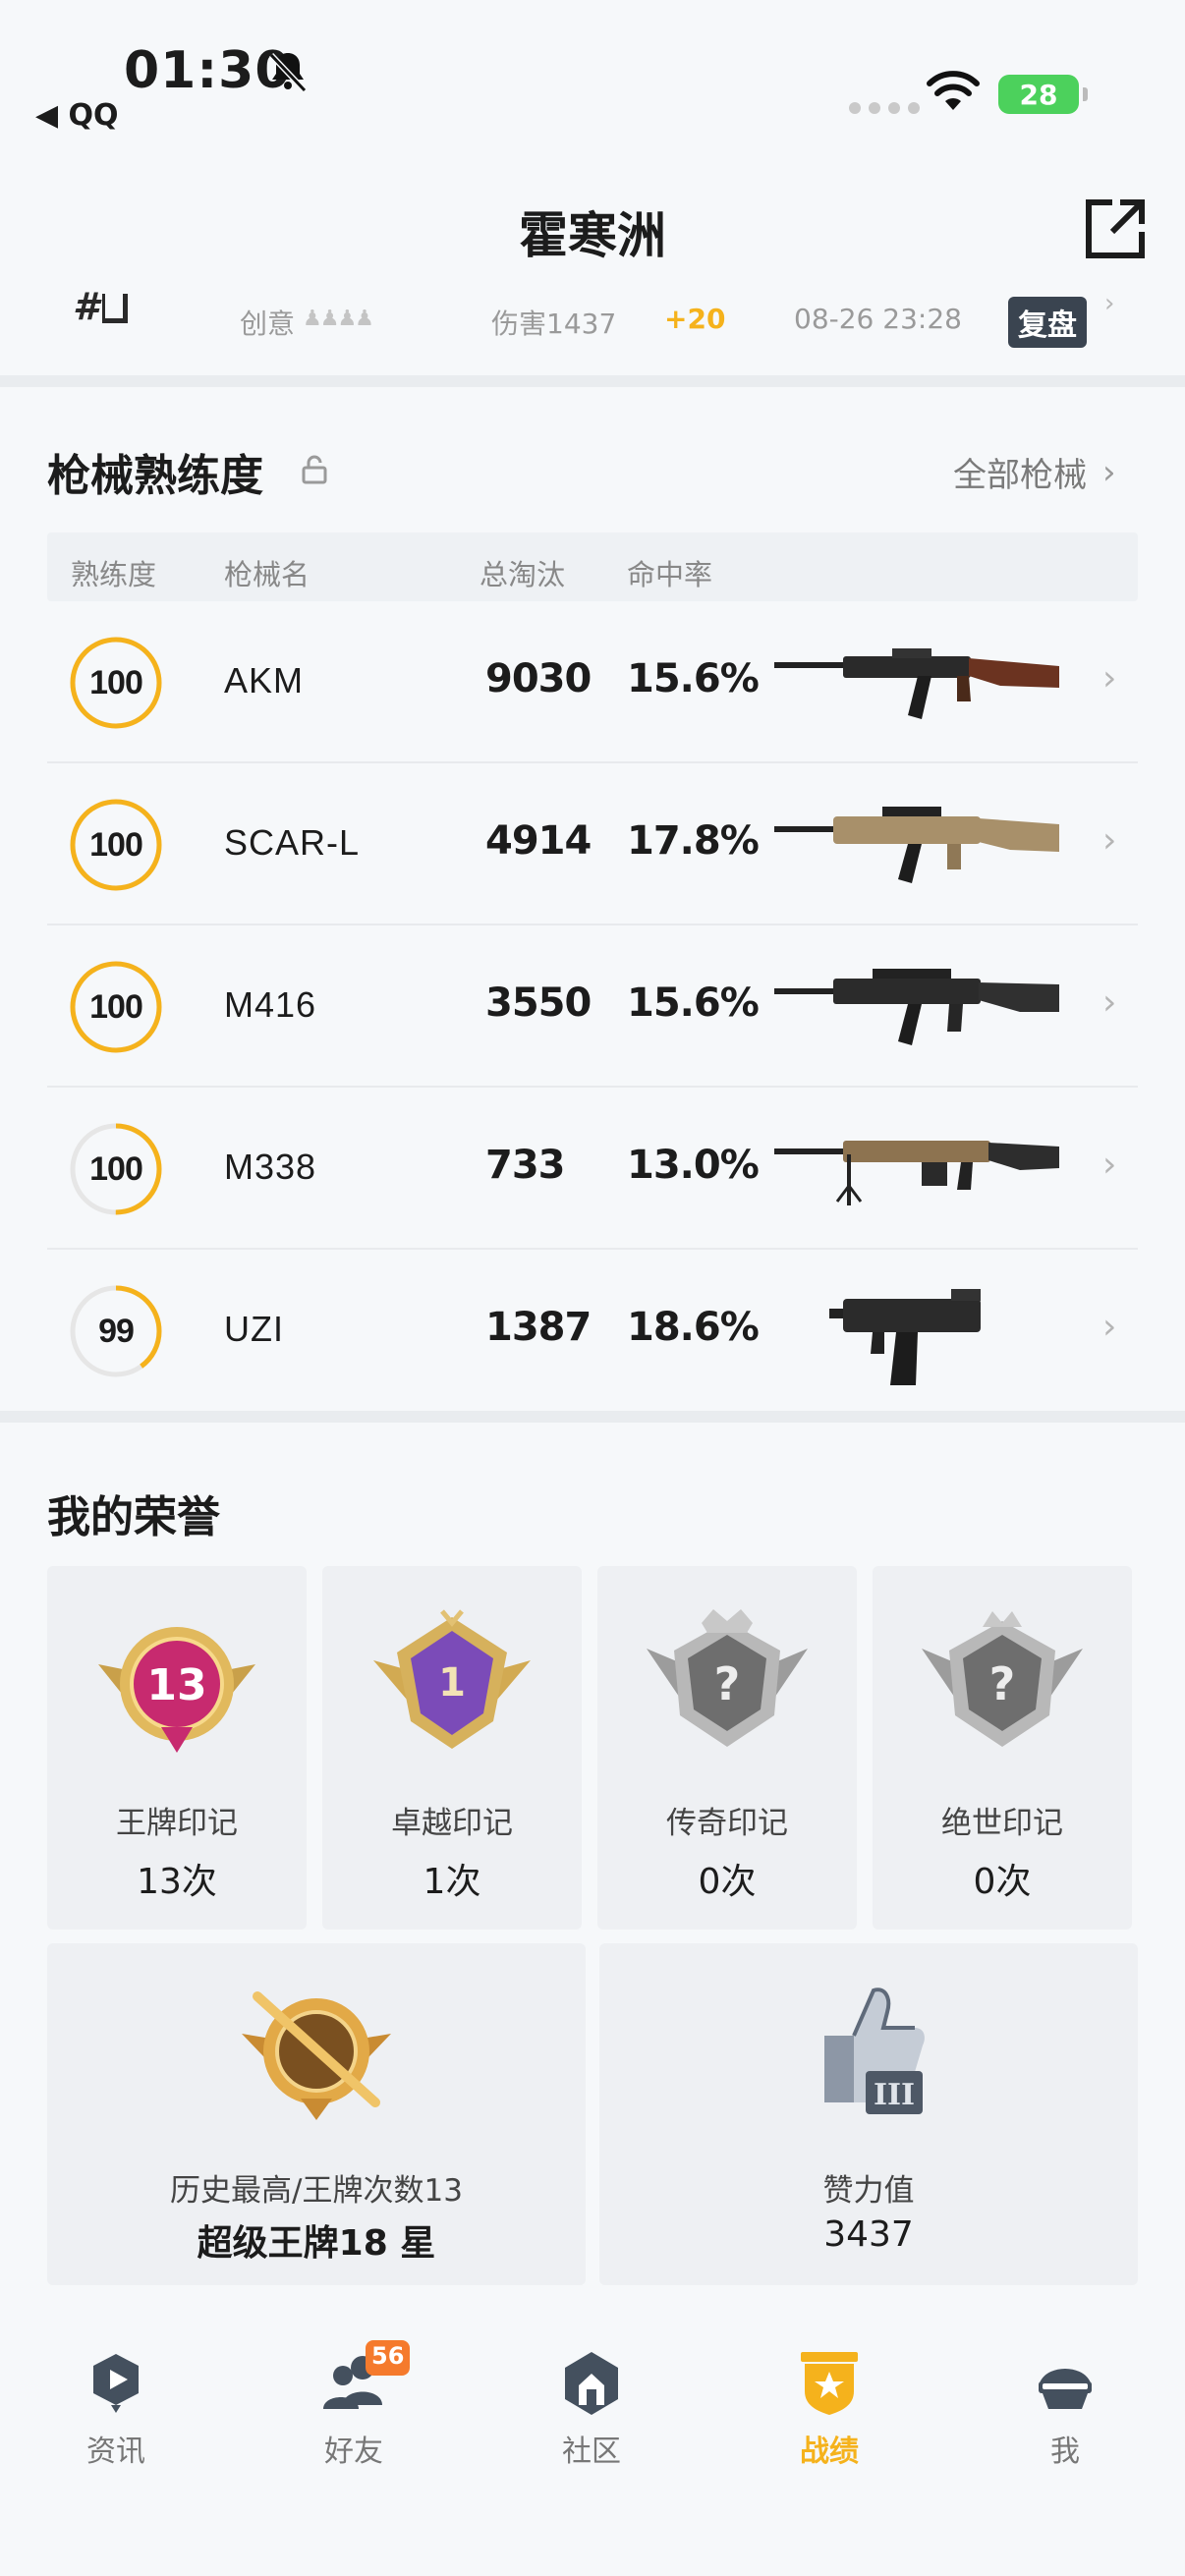 The width and height of the screenshot is (1185, 2576). I want to click on honor-label: 传奇印记, so click(727, 1823).